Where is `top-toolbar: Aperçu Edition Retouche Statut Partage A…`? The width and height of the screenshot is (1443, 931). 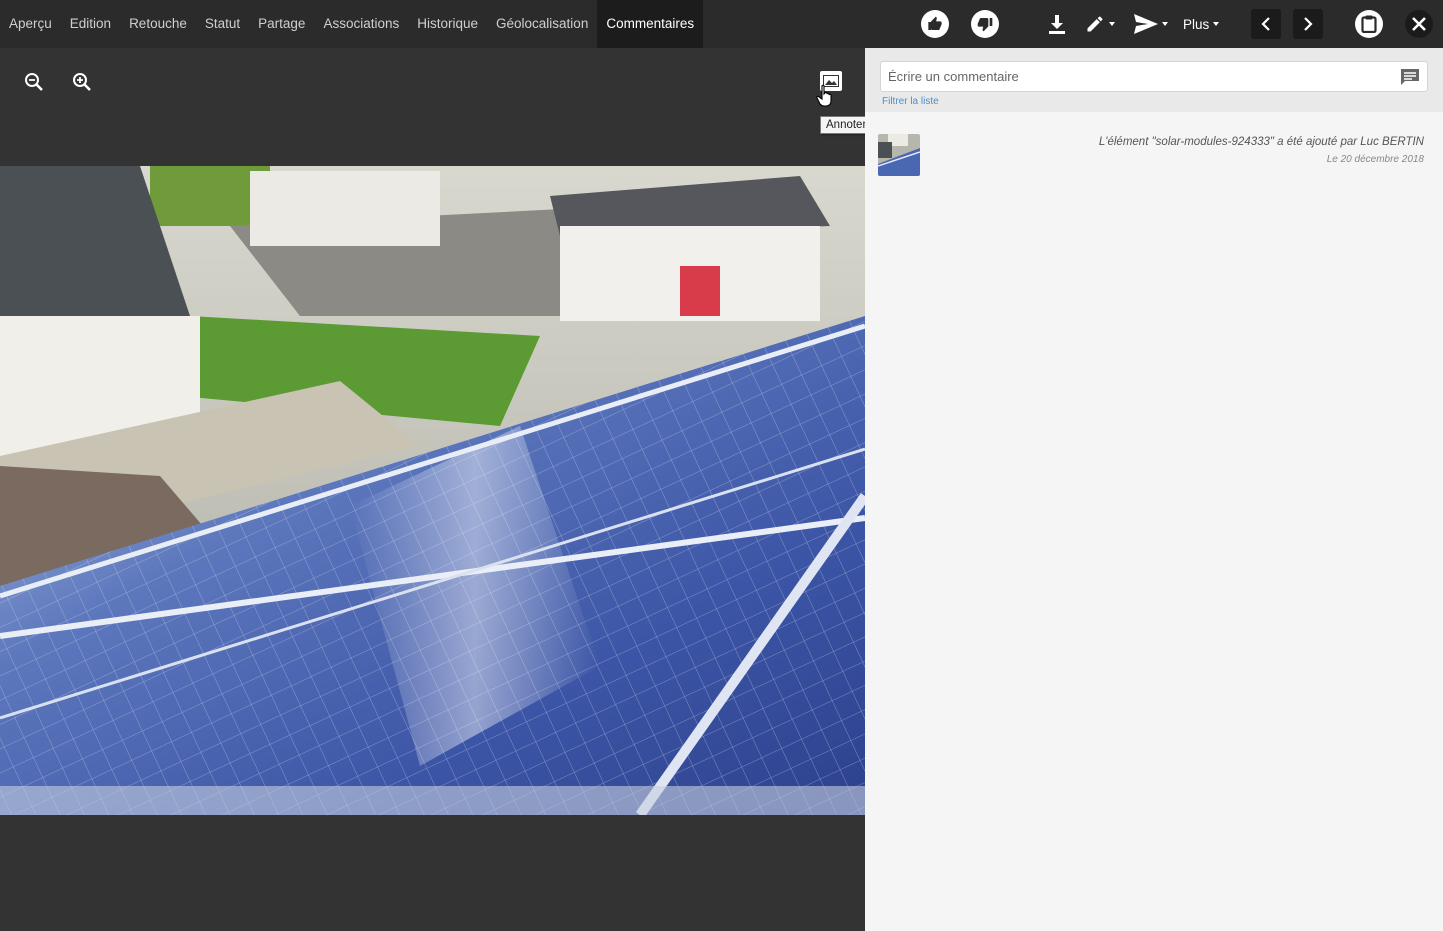 top-toolbar: Aperçu Edition Retouche Statut Partage A… is located at coordinates (721, 24).